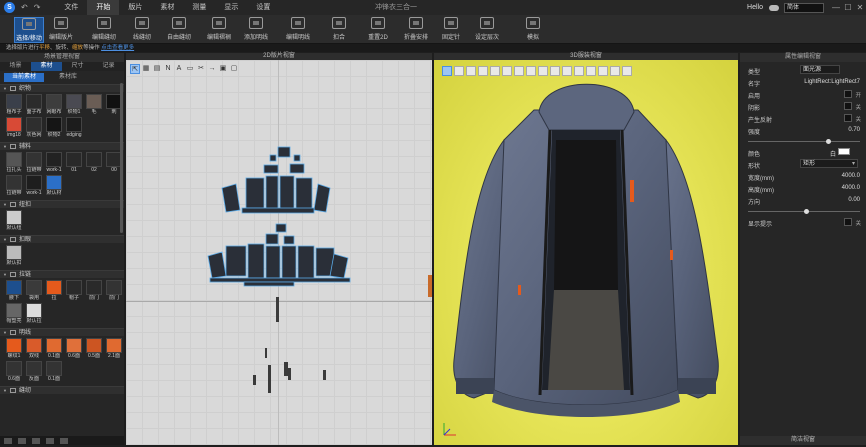  I want to click on close-button: ✕, so click(860, 7).